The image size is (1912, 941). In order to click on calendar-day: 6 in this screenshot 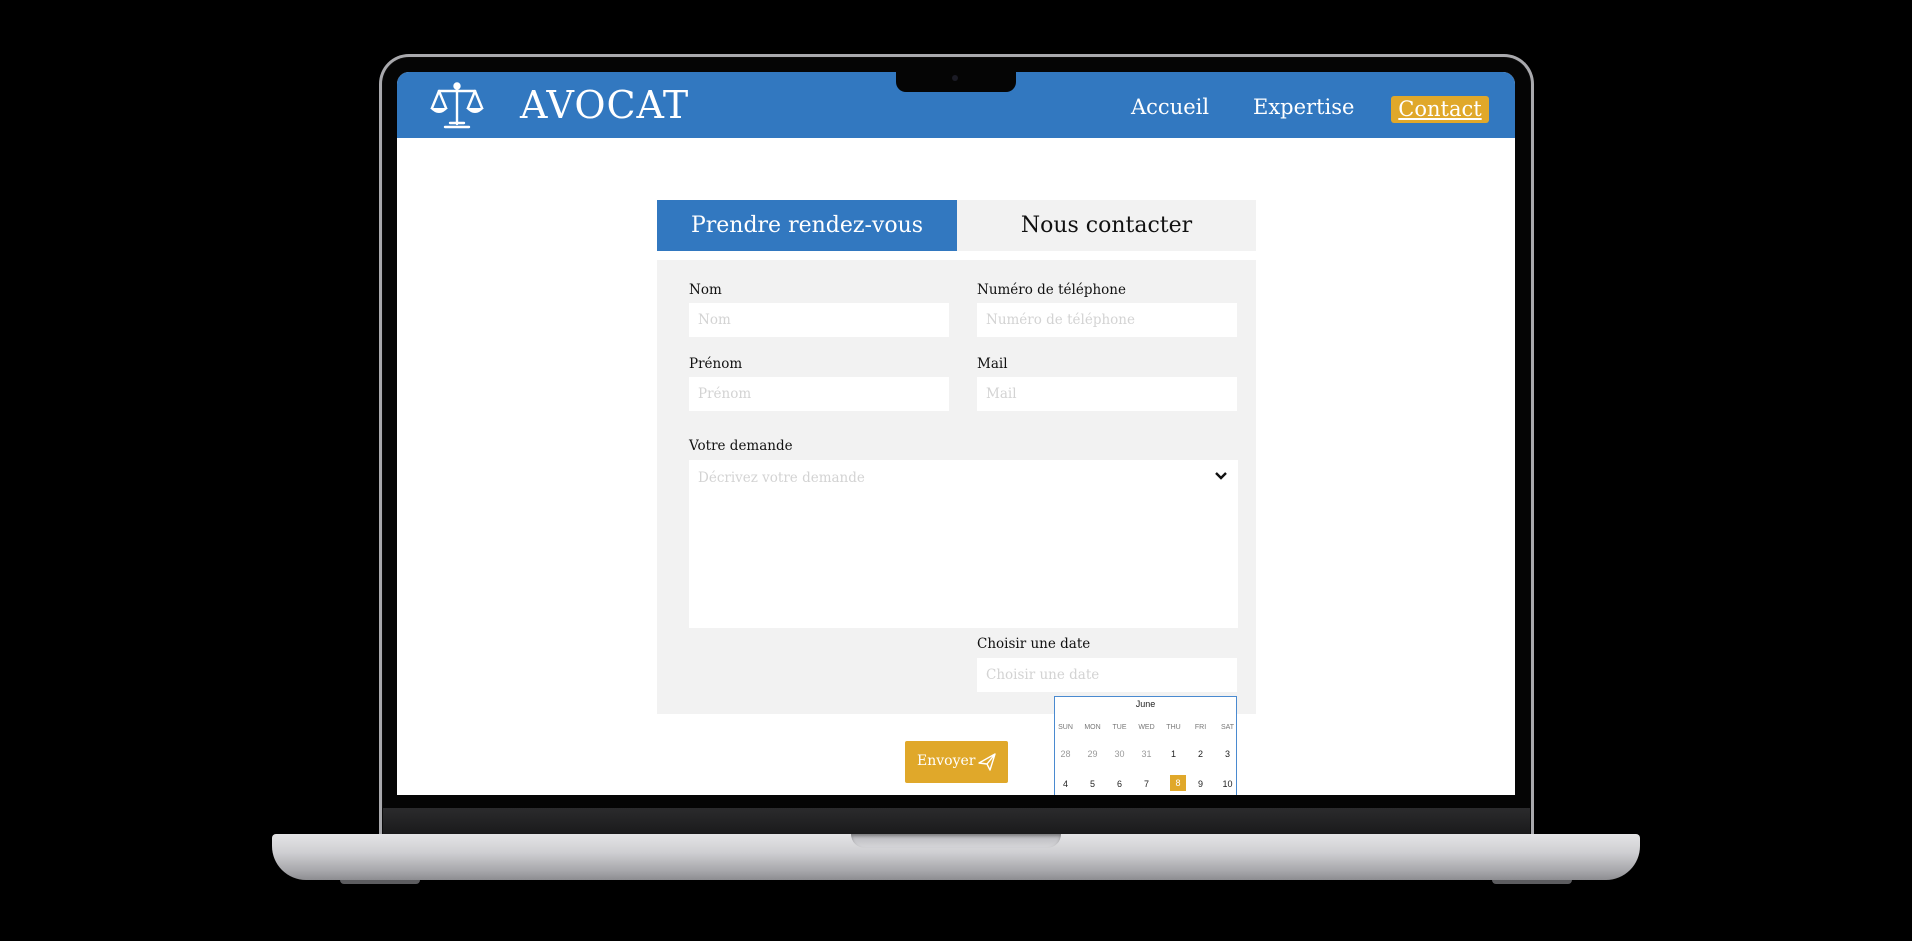, I will do `click(1119, 784)`.